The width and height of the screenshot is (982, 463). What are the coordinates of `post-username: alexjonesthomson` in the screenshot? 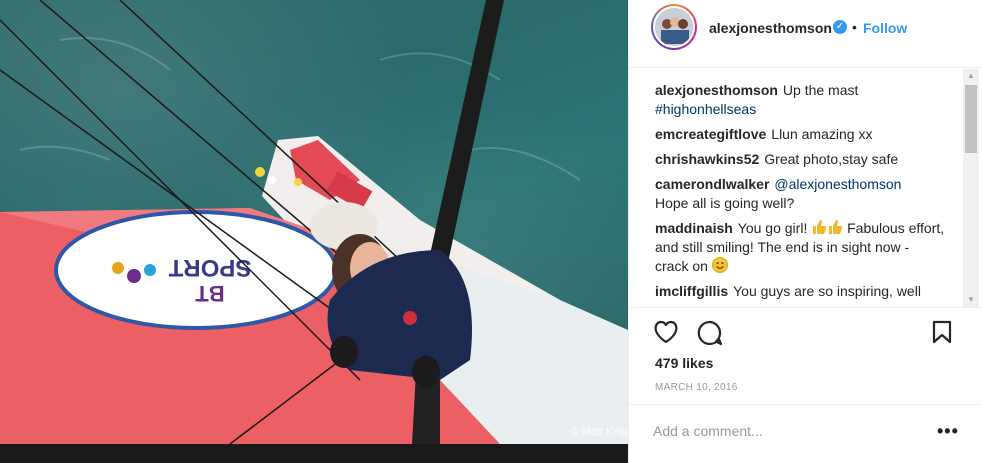 It's located at (770, 28).